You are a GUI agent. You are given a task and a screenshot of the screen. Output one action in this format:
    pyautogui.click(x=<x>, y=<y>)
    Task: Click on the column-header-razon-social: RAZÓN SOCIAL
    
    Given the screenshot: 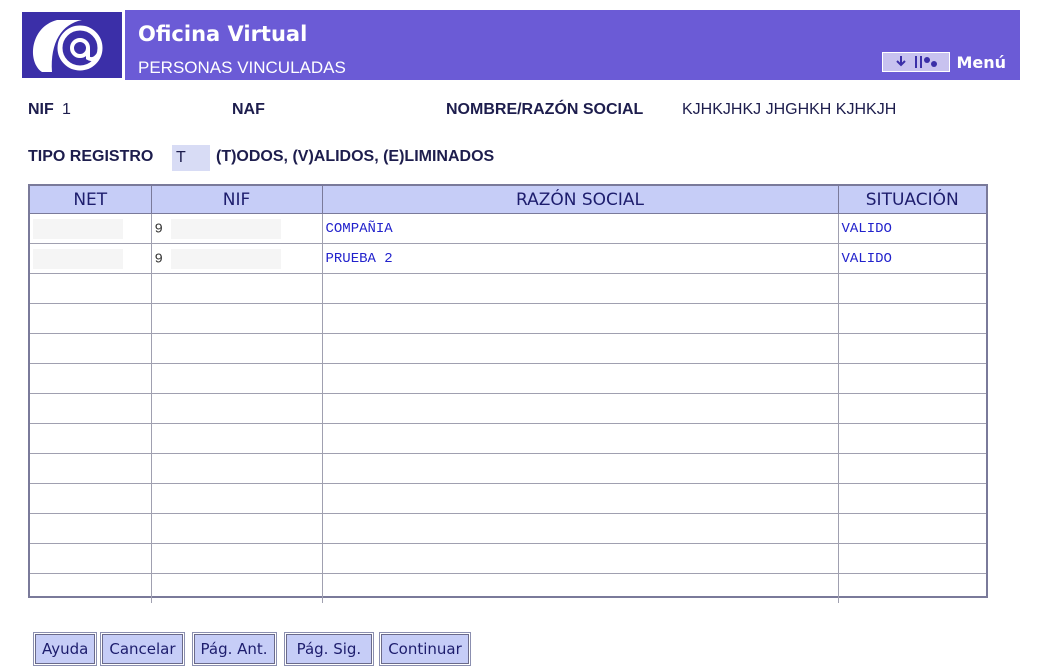 What is the action you would take?
    pyautogui.click(x=580, y=200)
    